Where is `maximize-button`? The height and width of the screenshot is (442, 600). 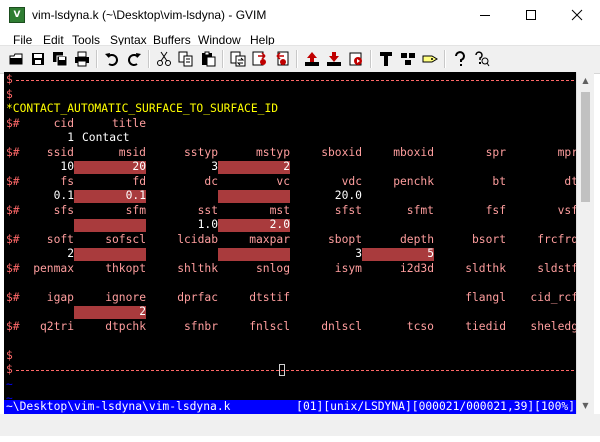
maximize-button is located at coordinates (531, 15).